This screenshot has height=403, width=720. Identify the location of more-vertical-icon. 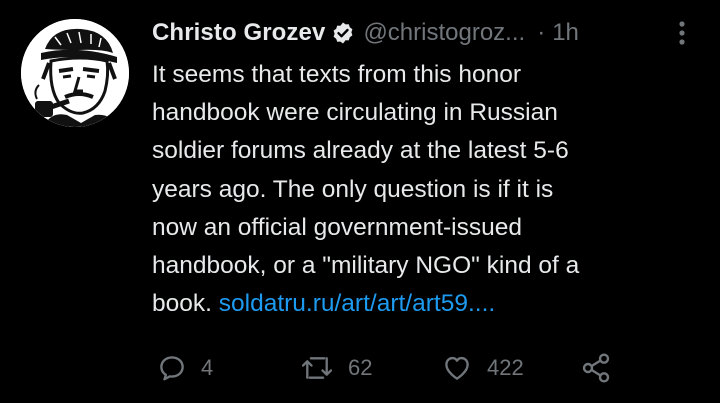
(682, 33).